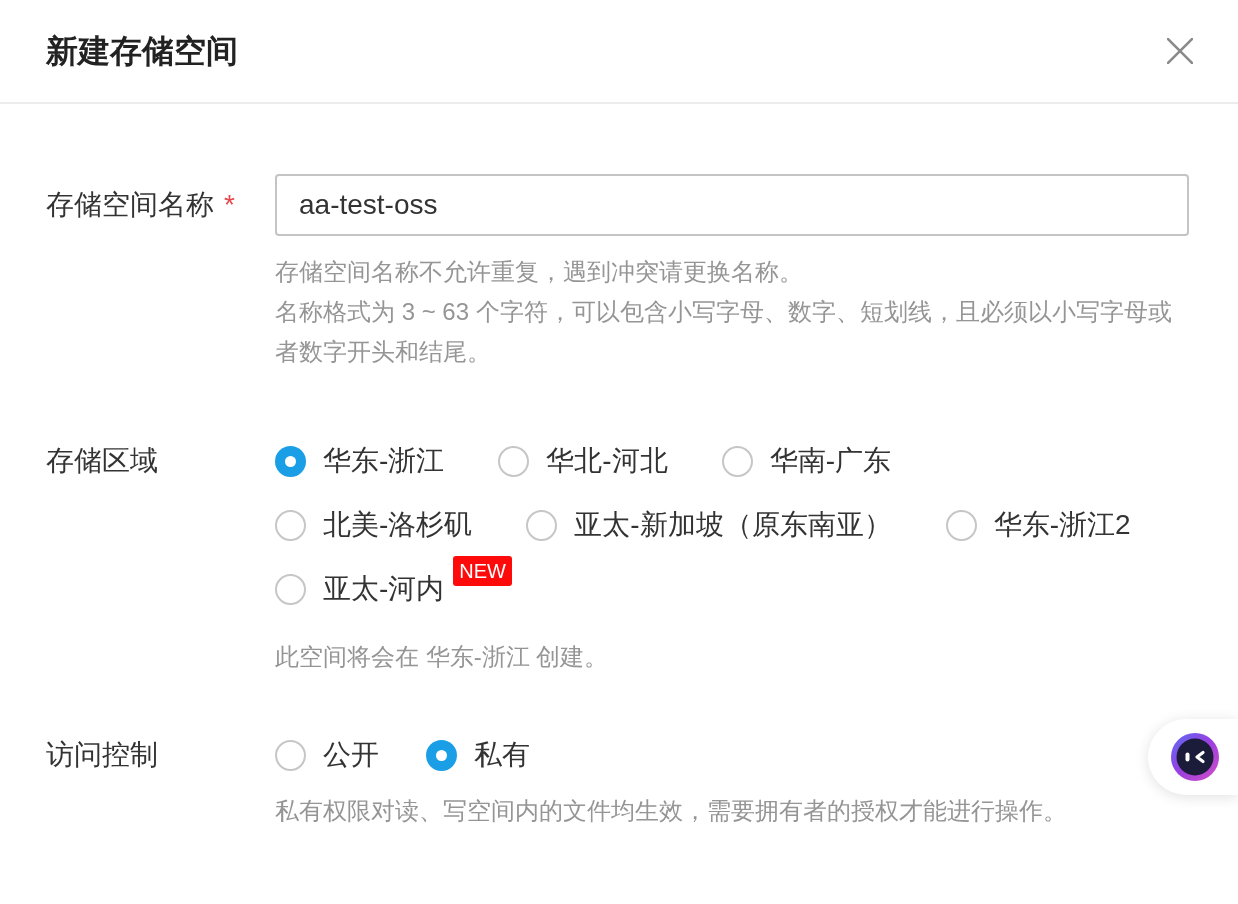 Image resolution: width=1238 pixels, height=904 pixels. Describe the element at coordinates (482, 571) in the screenshot. I see `new-badge: NEW` at that location.